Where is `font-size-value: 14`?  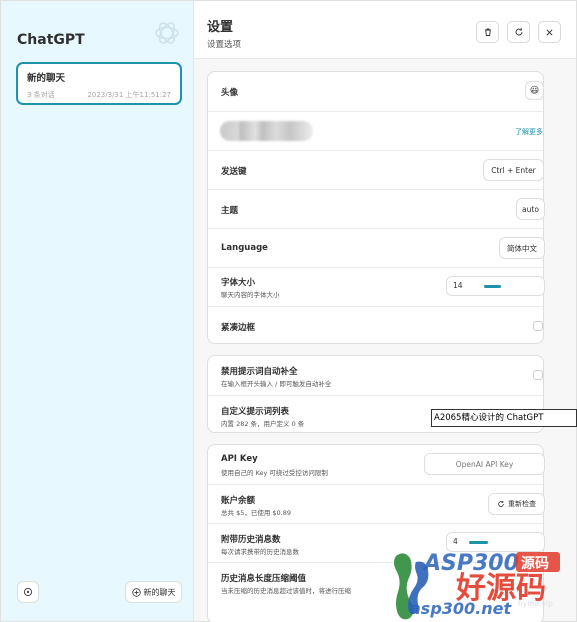
font-size-value: 14 is located at coordinates (458, 285).